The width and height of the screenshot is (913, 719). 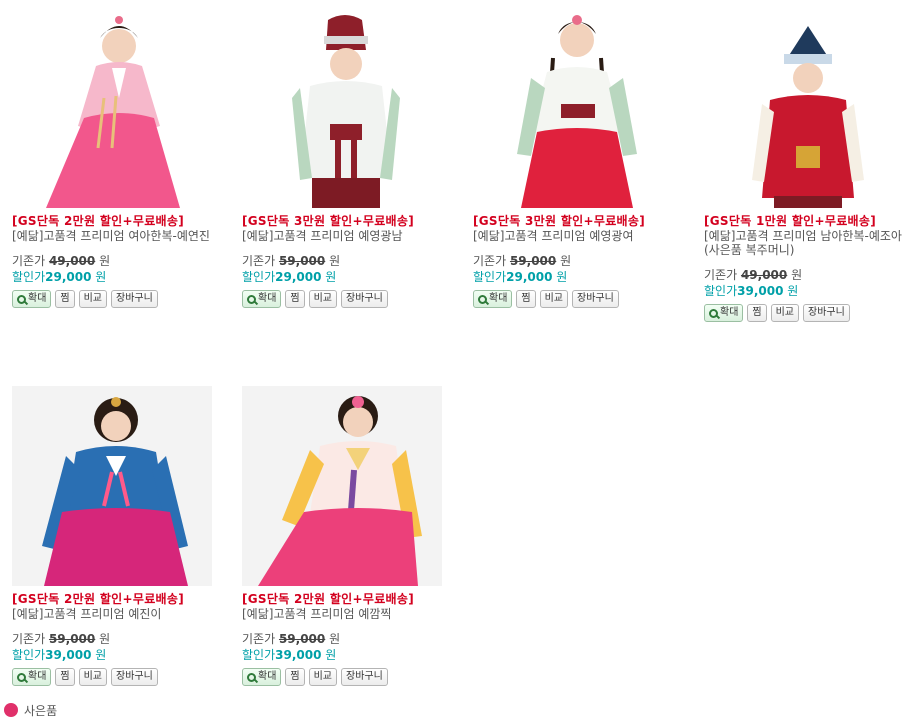 I want to click on orig-price-value: 49,000, so click(x=72, y=261).